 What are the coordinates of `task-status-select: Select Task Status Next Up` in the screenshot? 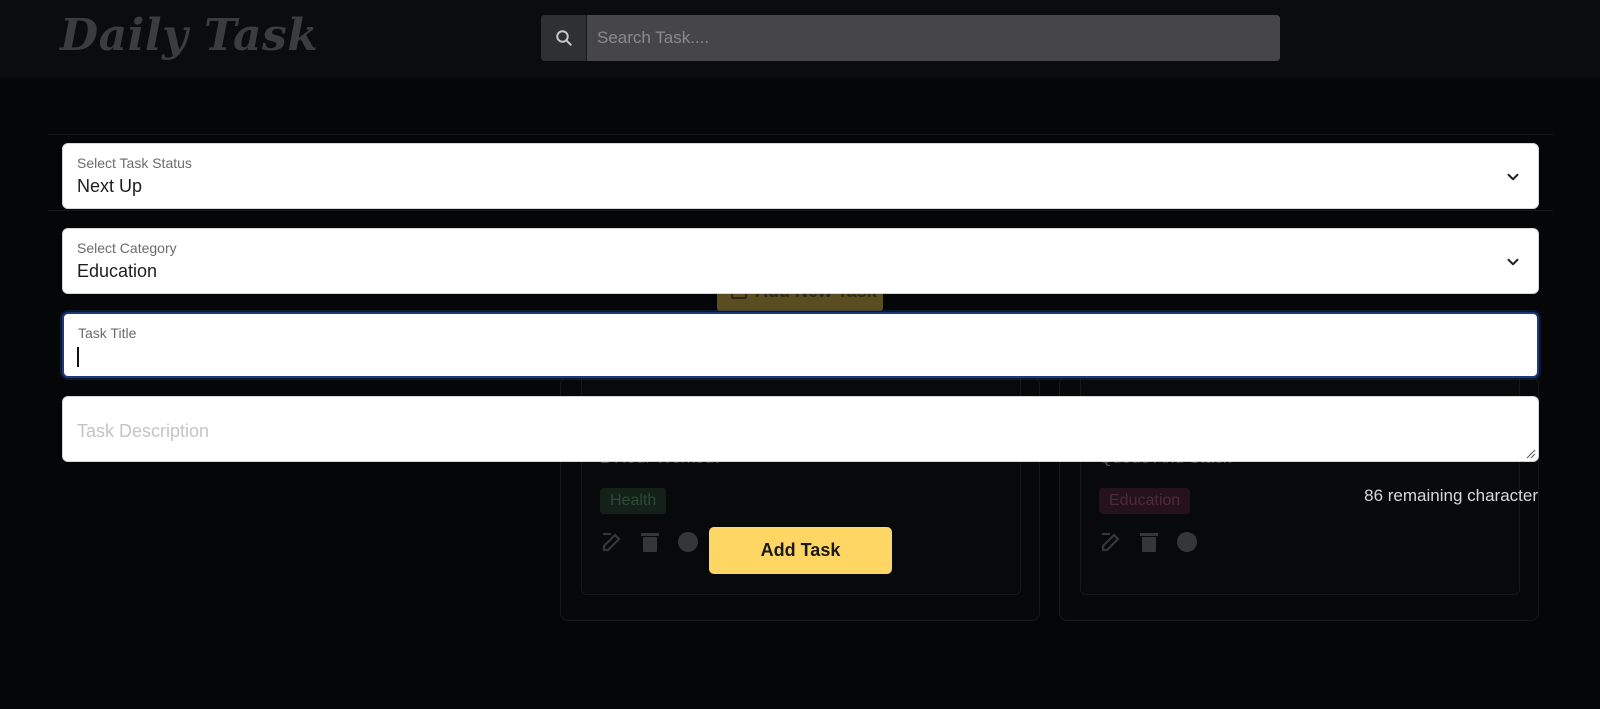 It's located at (800, 176).